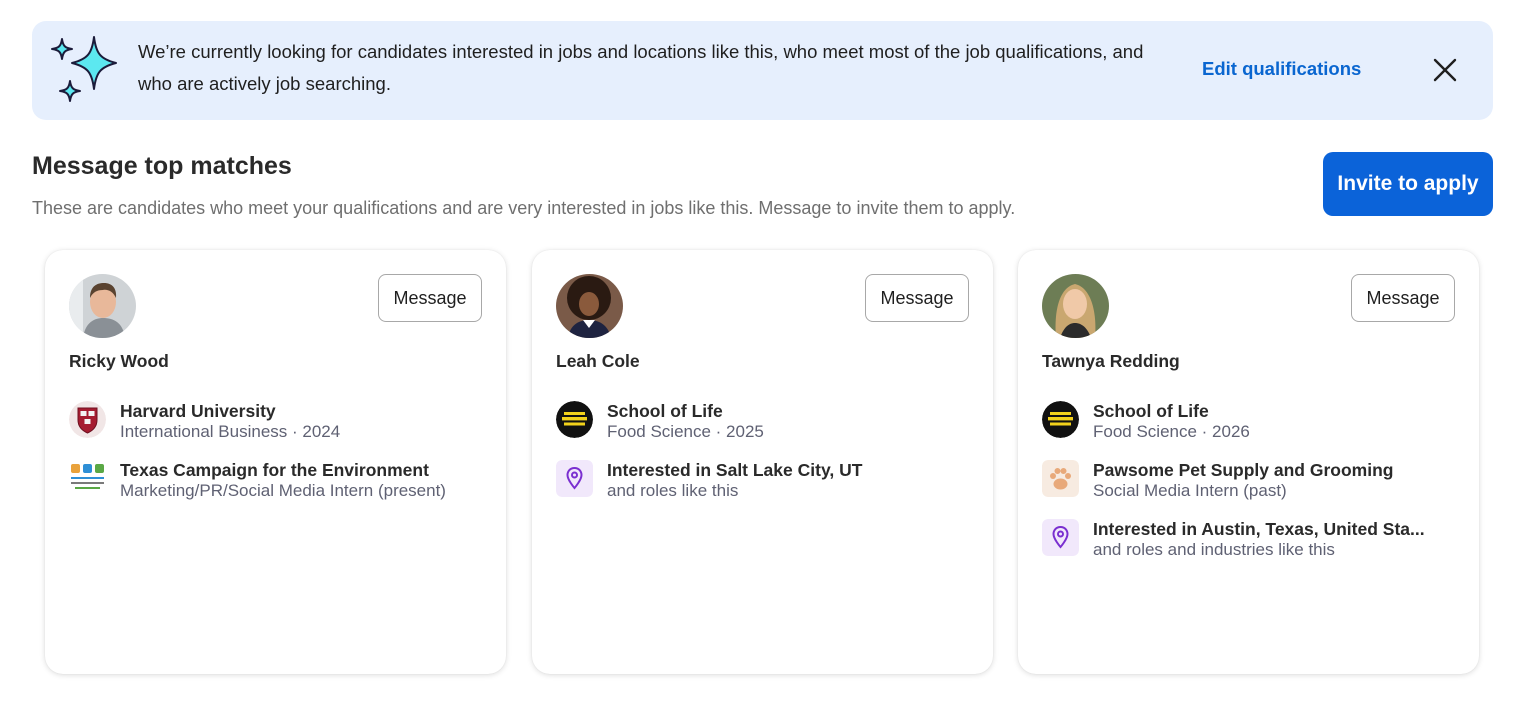 The image size is (1520, 702). I want to click on edit-qualifications-link: Edit qualifications, so click(1281, 69).